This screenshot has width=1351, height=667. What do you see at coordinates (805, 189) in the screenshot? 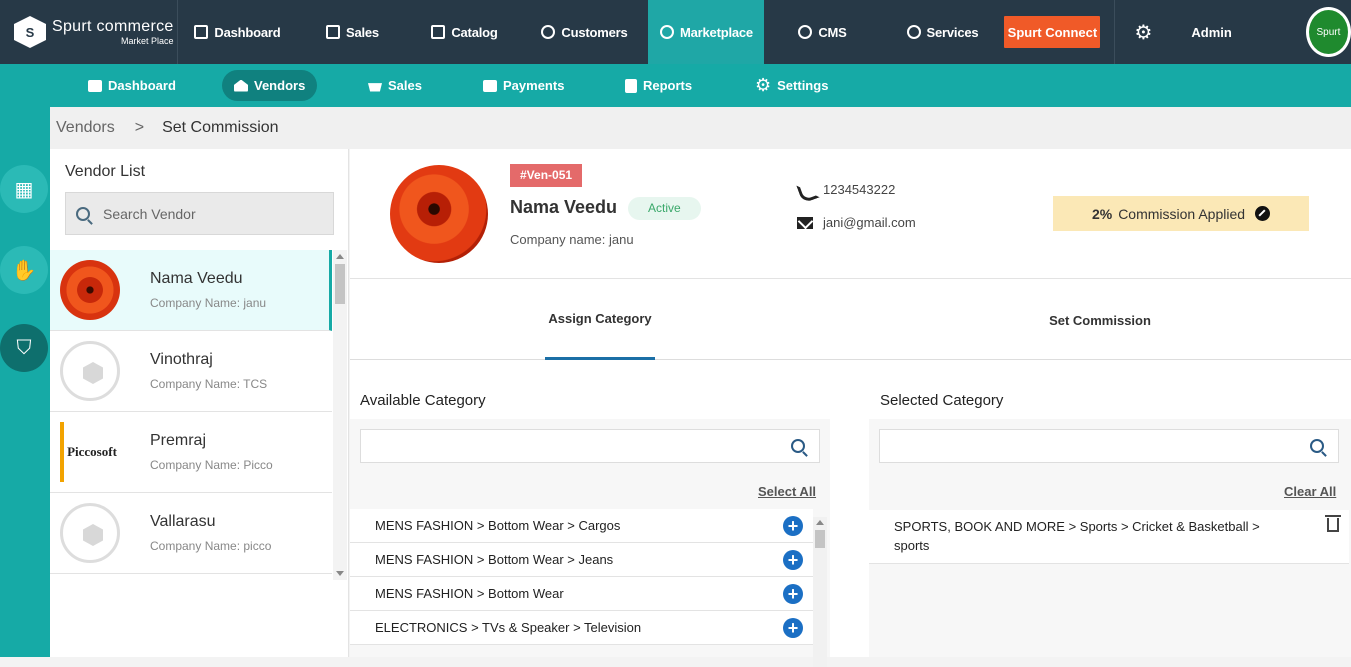
I see `phone-icon` at bounding box center [805, 189].